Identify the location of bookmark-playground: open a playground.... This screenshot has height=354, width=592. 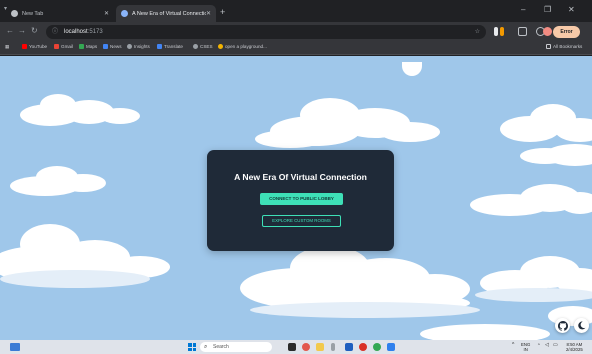
(242, 46).